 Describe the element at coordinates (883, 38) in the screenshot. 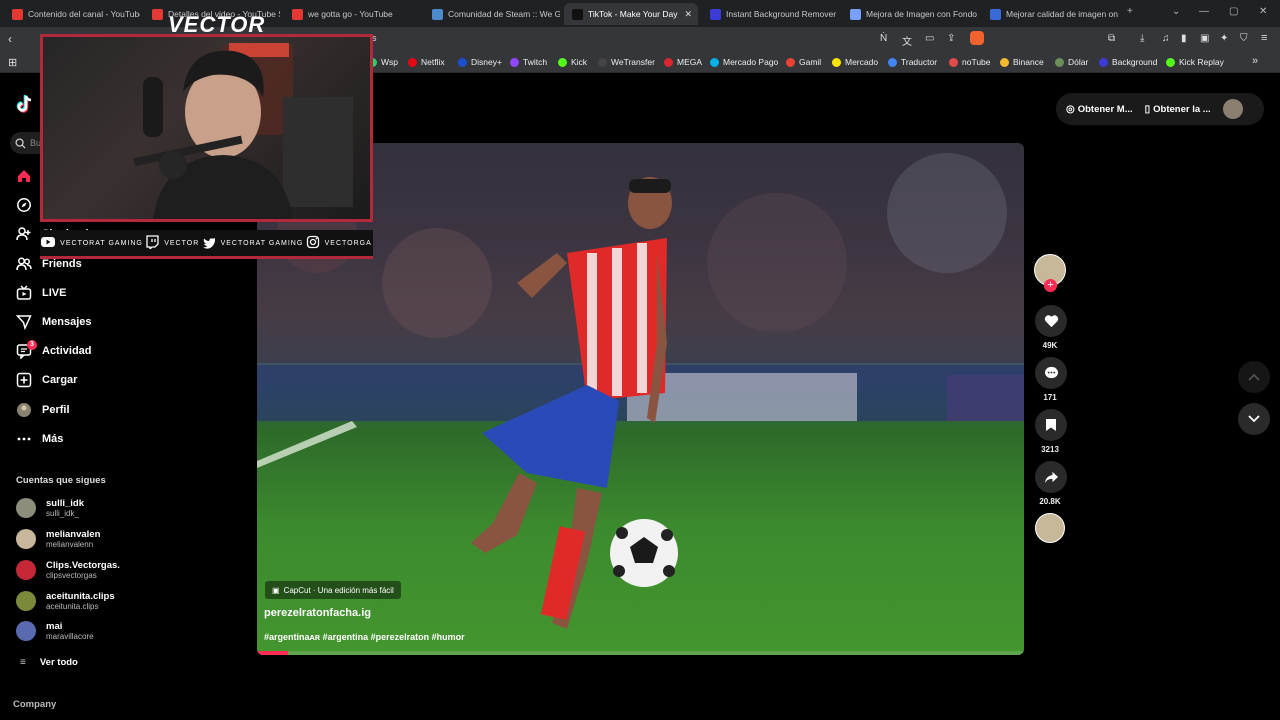

I see `translate-icon: Ṅ` at that location.